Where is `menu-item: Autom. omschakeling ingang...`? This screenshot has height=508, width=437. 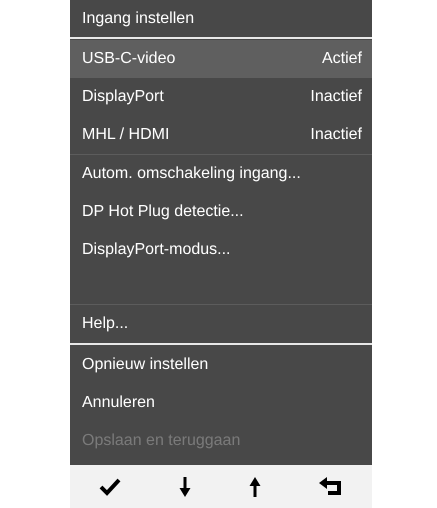
menu-item: Autom. omschakeling ingang... is located at coordinates (191, 174).